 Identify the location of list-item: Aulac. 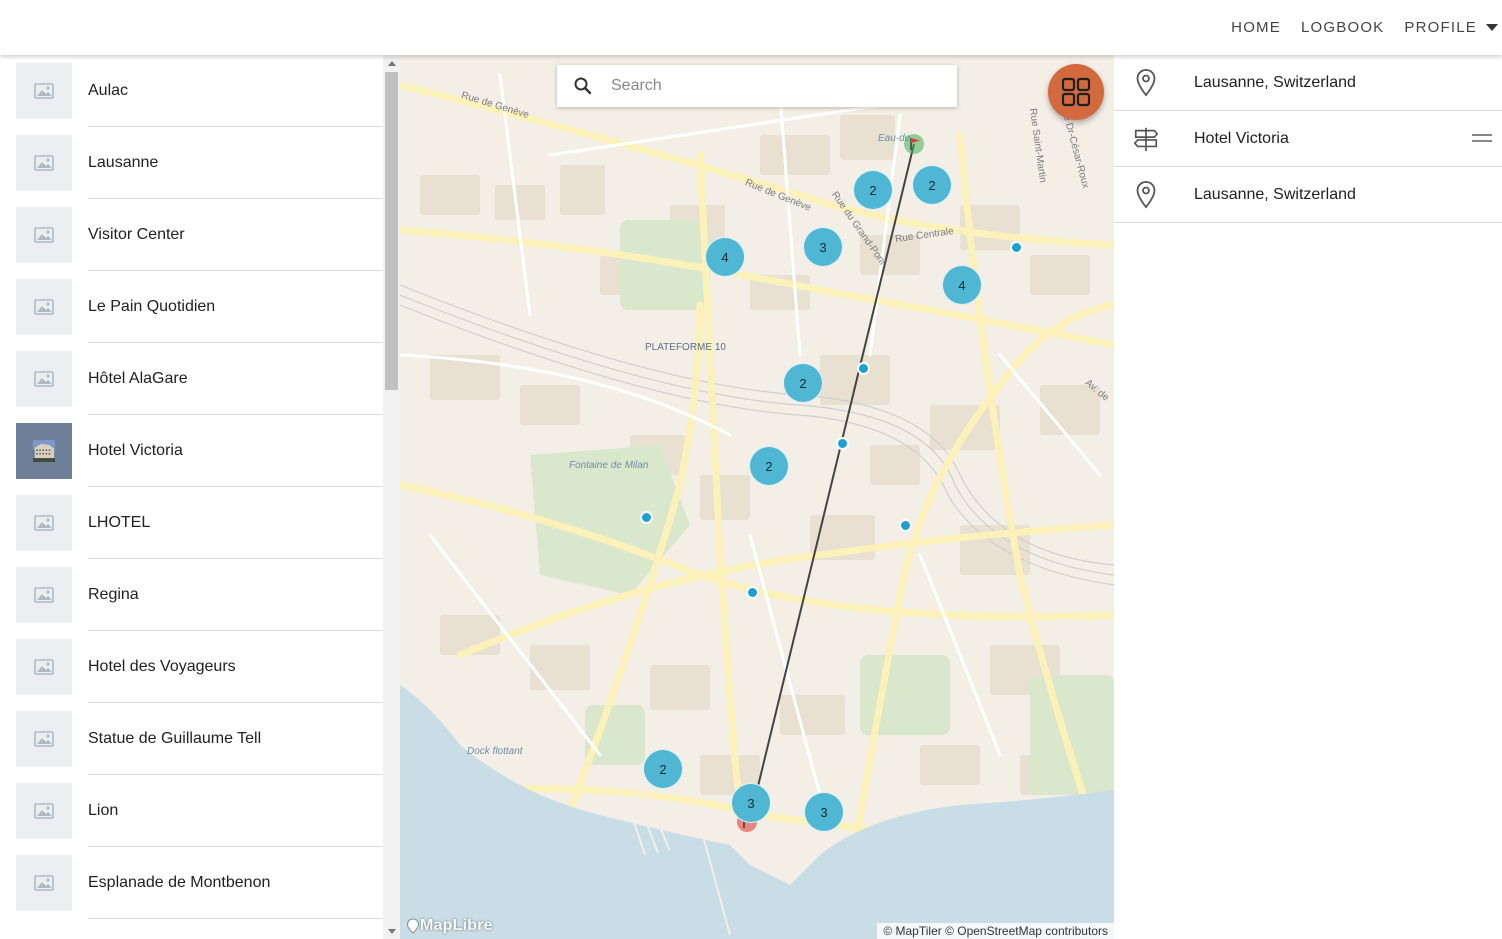
(191, 91).